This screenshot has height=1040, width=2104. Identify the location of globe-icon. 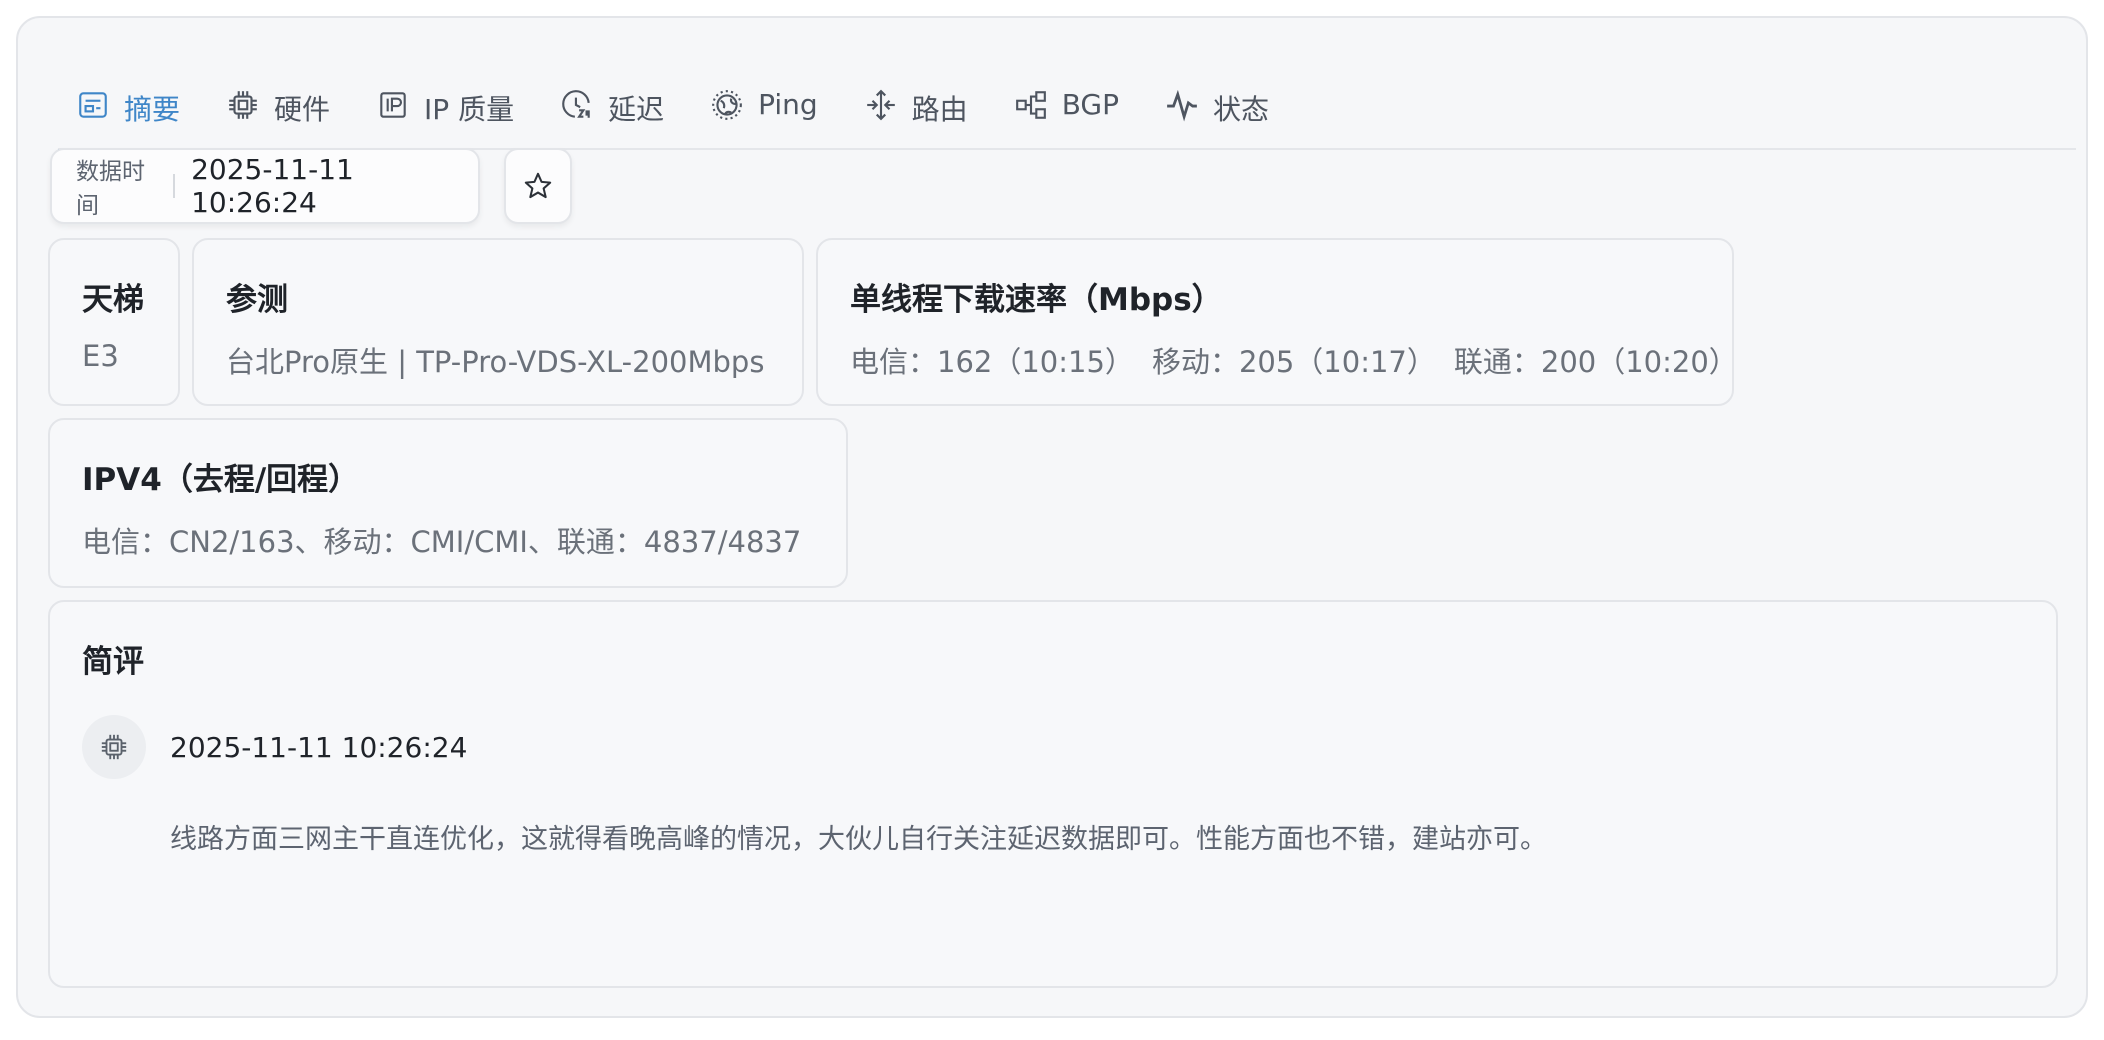
(727, 105).